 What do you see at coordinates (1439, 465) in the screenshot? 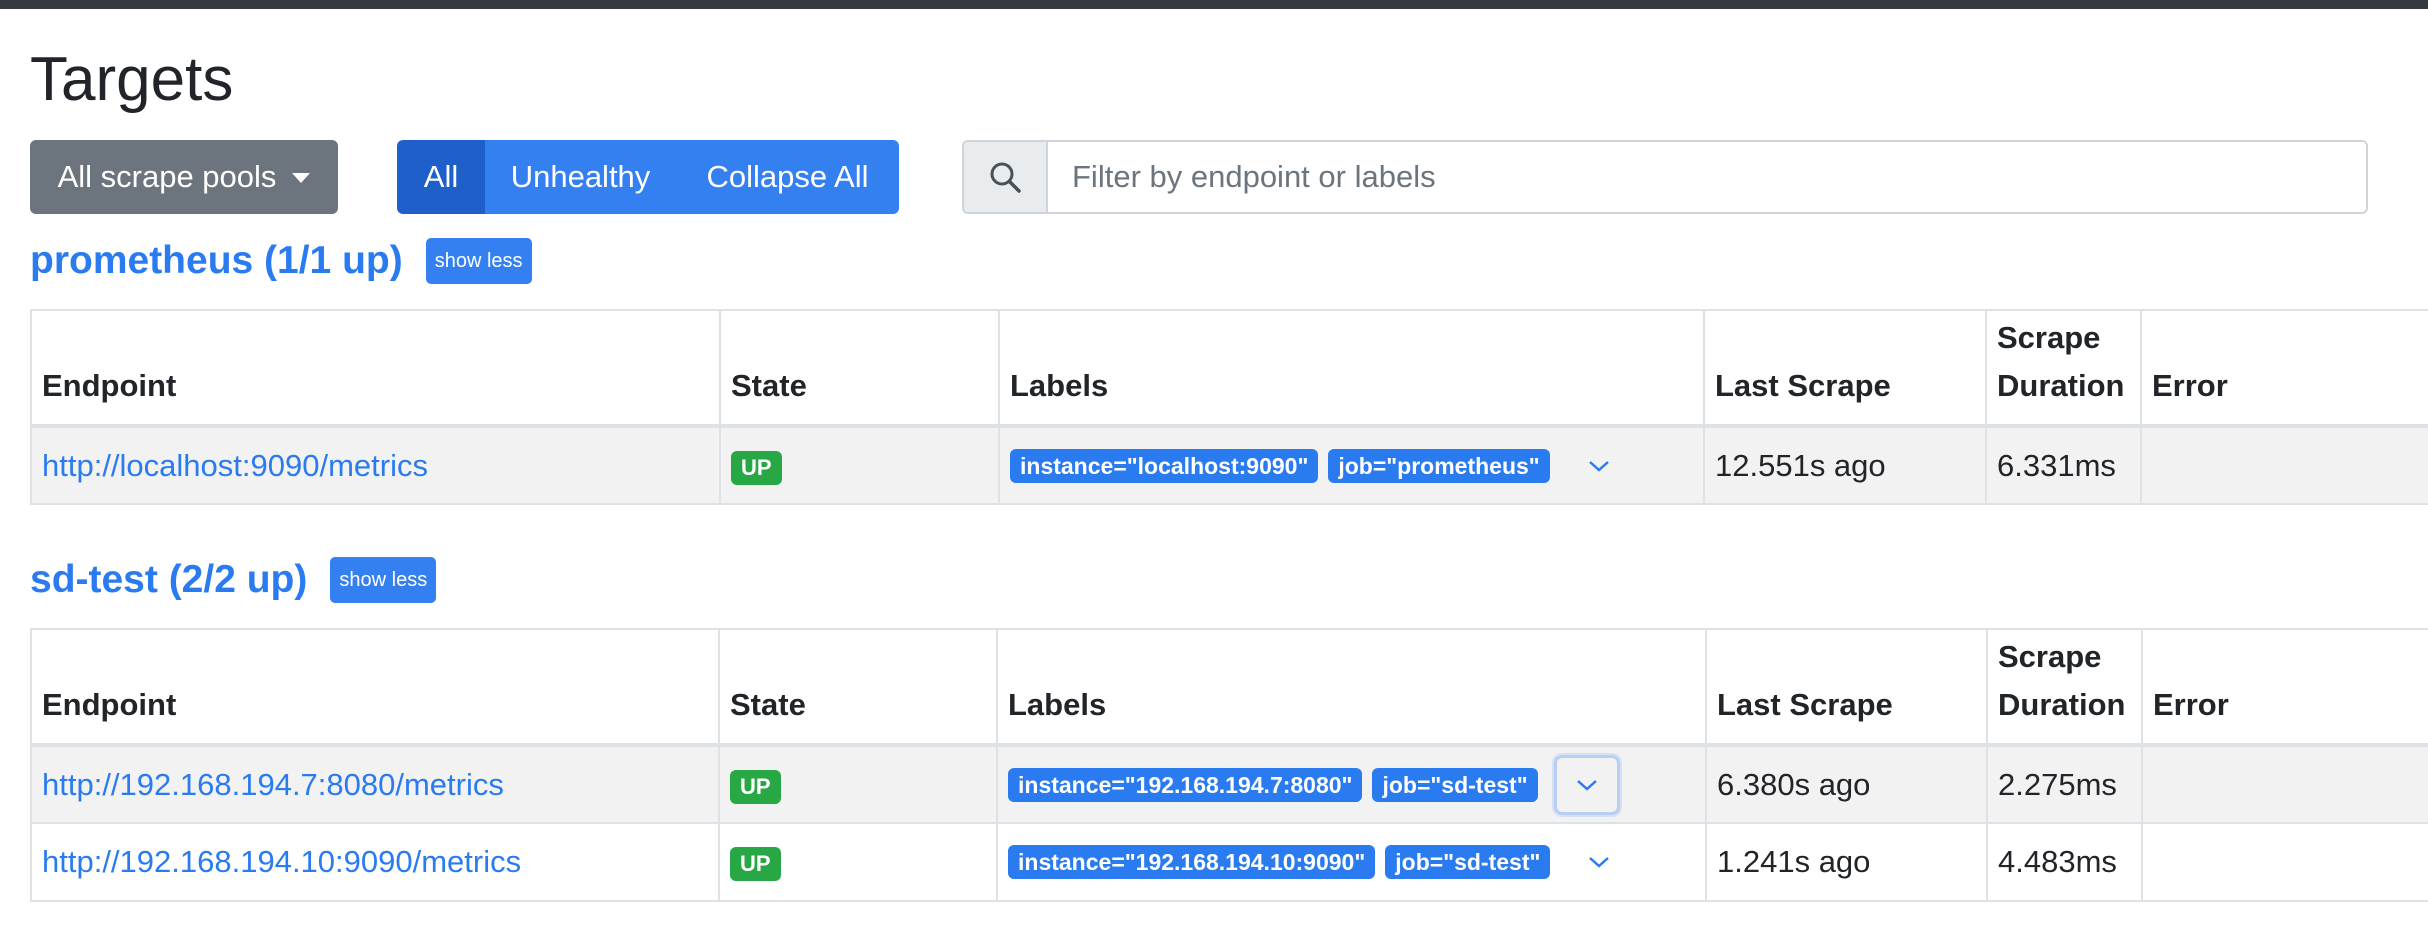
I see `label-badge-job: job="prometheus"` at bounding box center [1439, 465].